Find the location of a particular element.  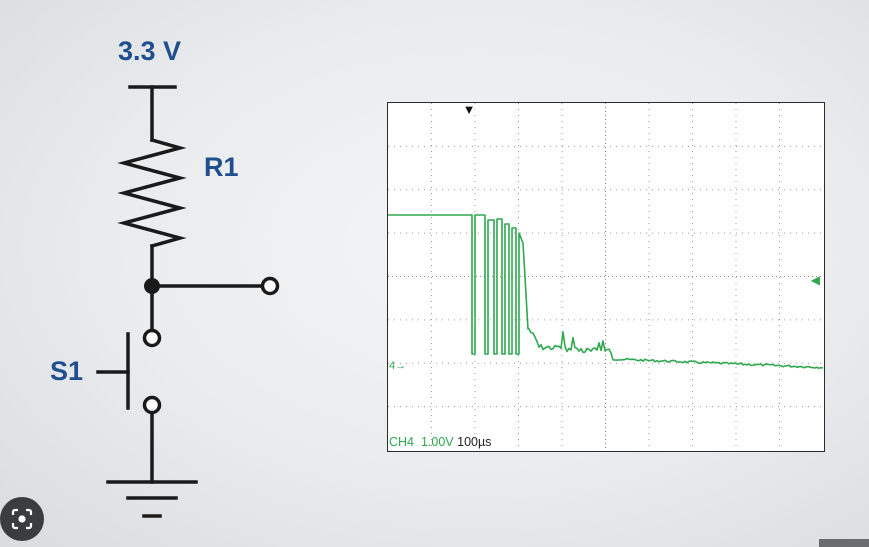

trigger-position-marker: ▼ is located at coordinates (469, 110).